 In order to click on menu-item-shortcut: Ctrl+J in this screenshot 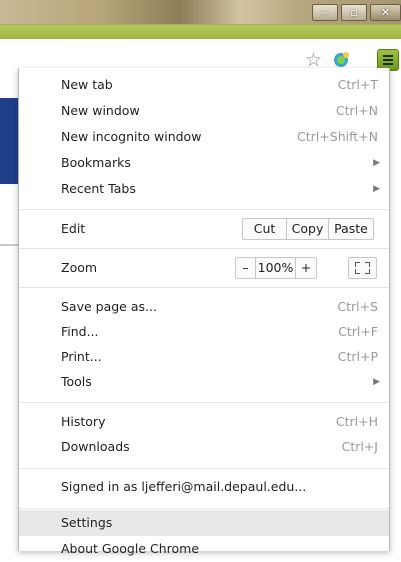, I will do `click(359, 446)`.